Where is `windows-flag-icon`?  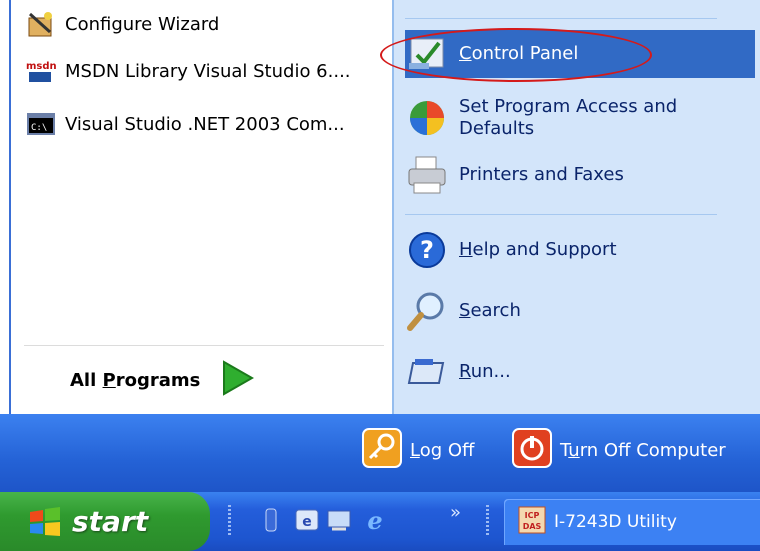
windows-flag-icon is located at coordinates (45, 524).